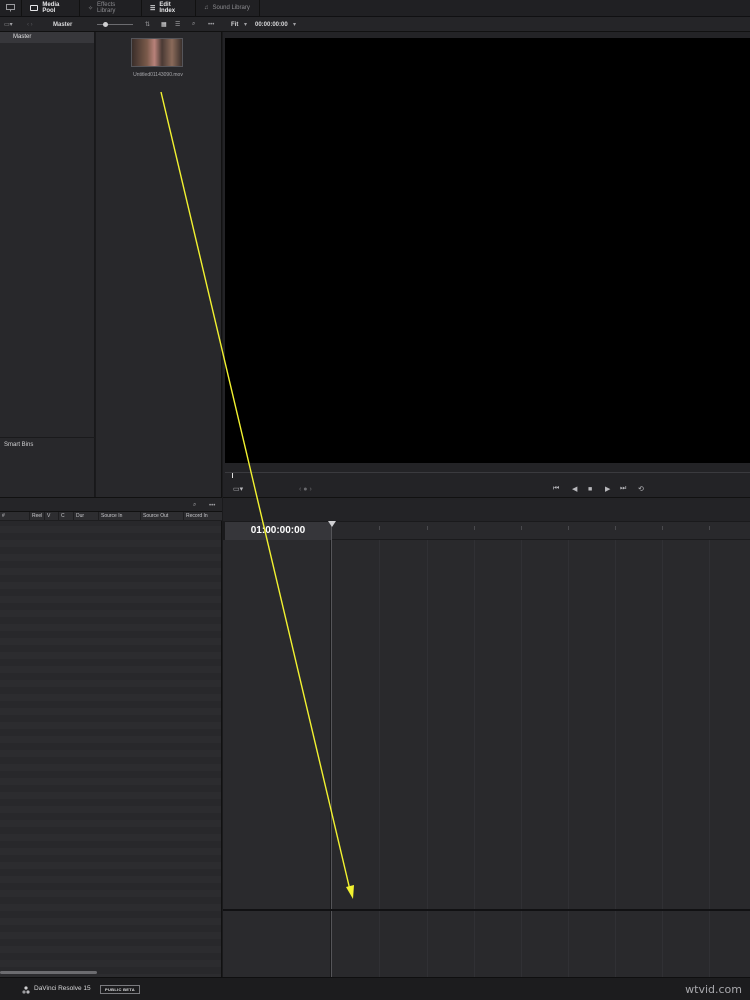 The image size is (750, 1000). What do you see at coordinates (202, 516) in the screenshot?
I see `column-header: Record In` at bounding box center [202, 516].